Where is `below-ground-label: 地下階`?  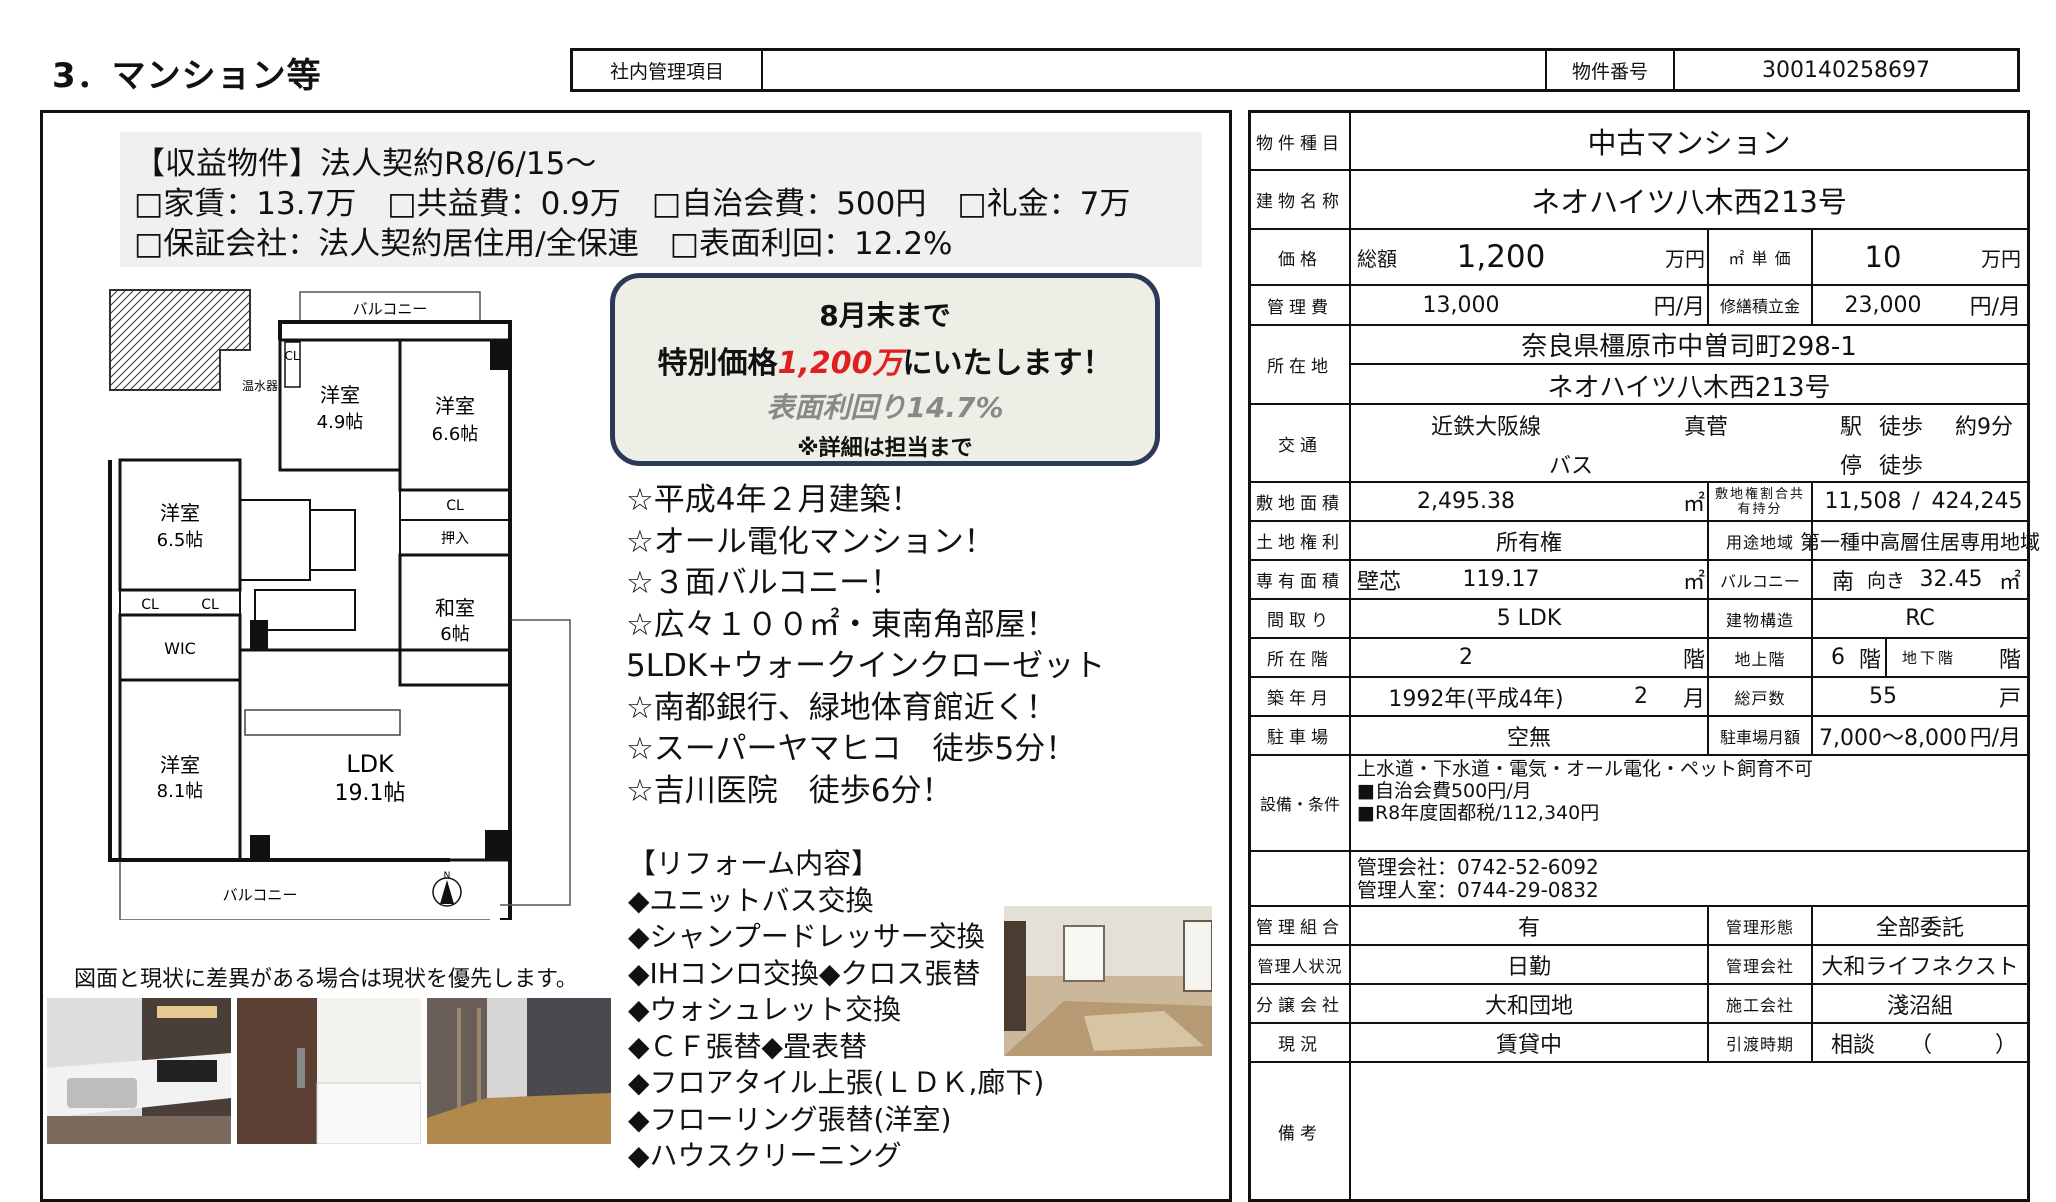 below-ground-label: 地下階 is located at coordinates (1928, 657).